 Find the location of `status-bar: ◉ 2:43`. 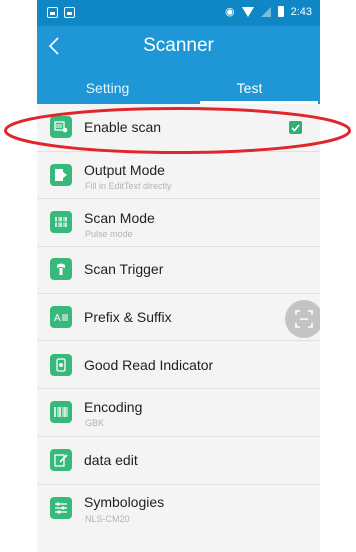

status-bar: ◉ 2:43 is located at coordinates (178, 13).